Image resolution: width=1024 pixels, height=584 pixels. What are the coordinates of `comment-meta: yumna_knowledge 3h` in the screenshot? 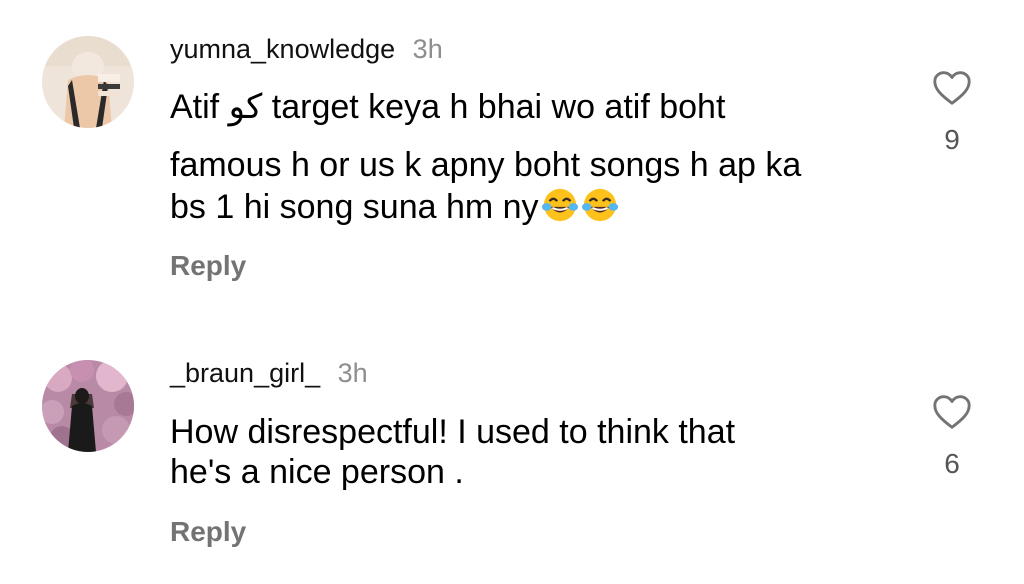 It's located at (306, 49).